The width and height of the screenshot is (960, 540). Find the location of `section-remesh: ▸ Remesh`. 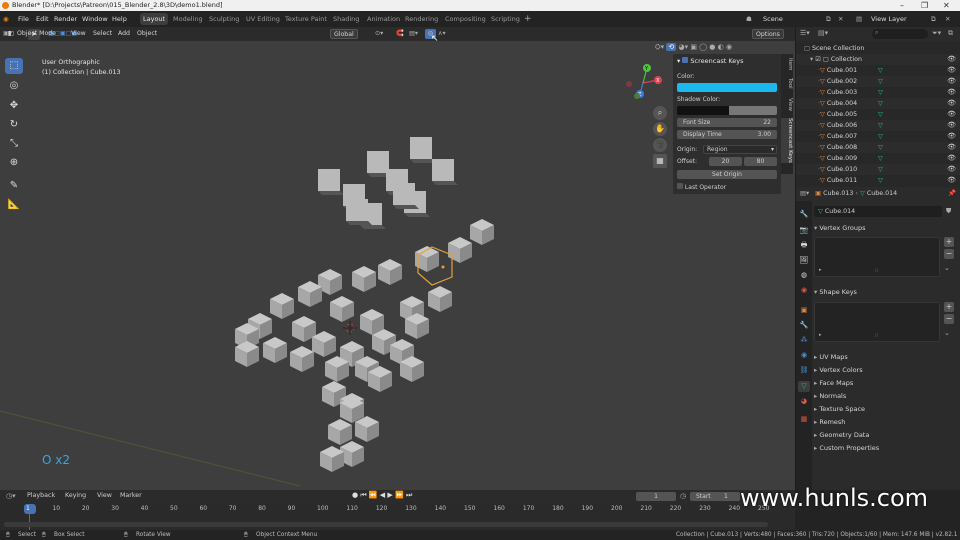

section-remesh: ▸ Remesh is located at coordinates (829, 422).